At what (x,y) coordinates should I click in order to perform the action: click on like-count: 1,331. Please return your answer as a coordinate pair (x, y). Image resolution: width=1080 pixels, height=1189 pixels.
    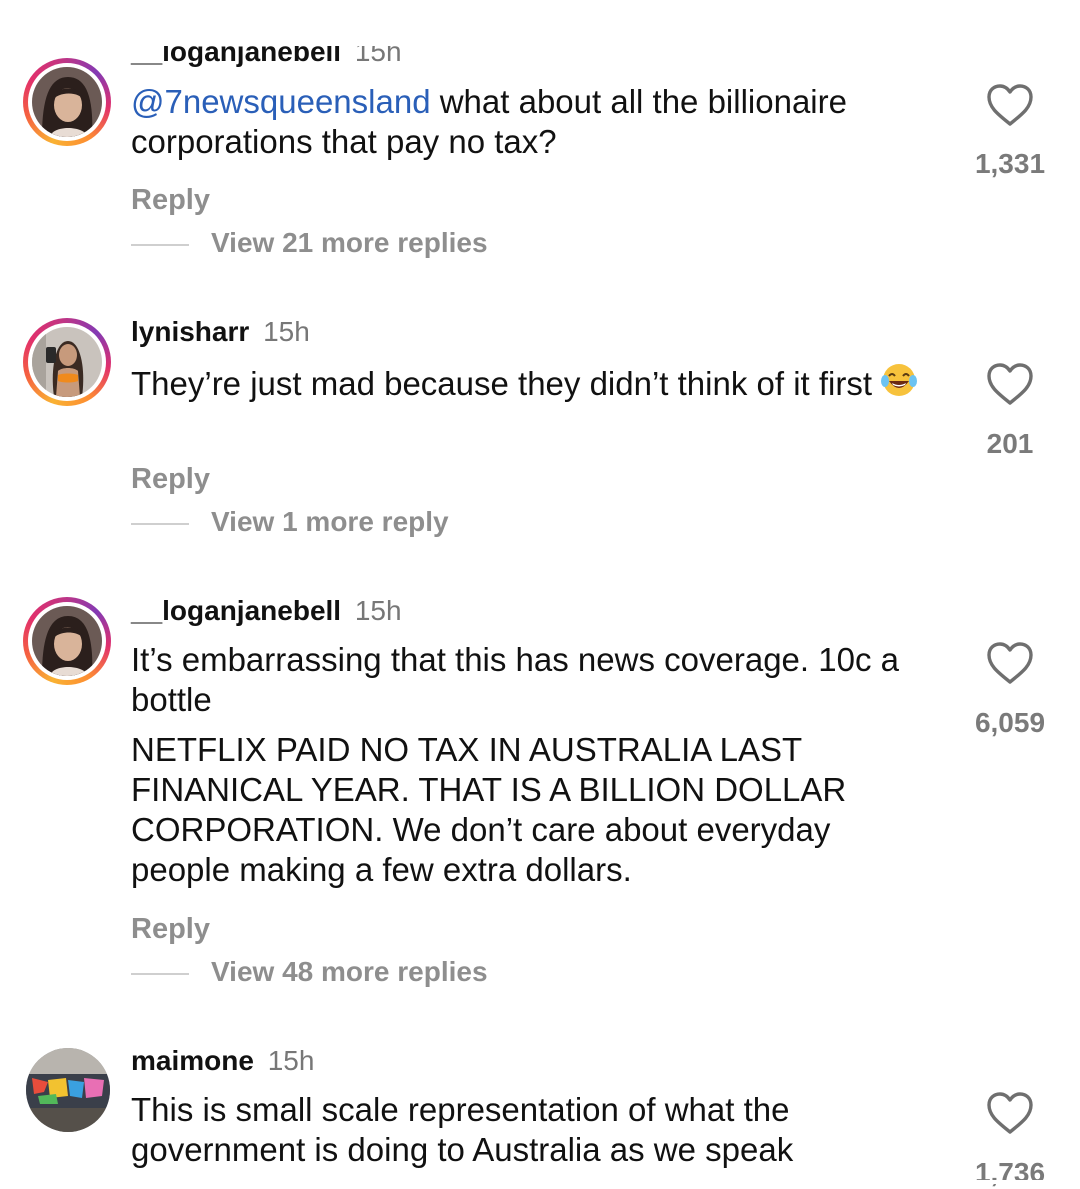
    Looking at the image, I should click on (1010, 163).